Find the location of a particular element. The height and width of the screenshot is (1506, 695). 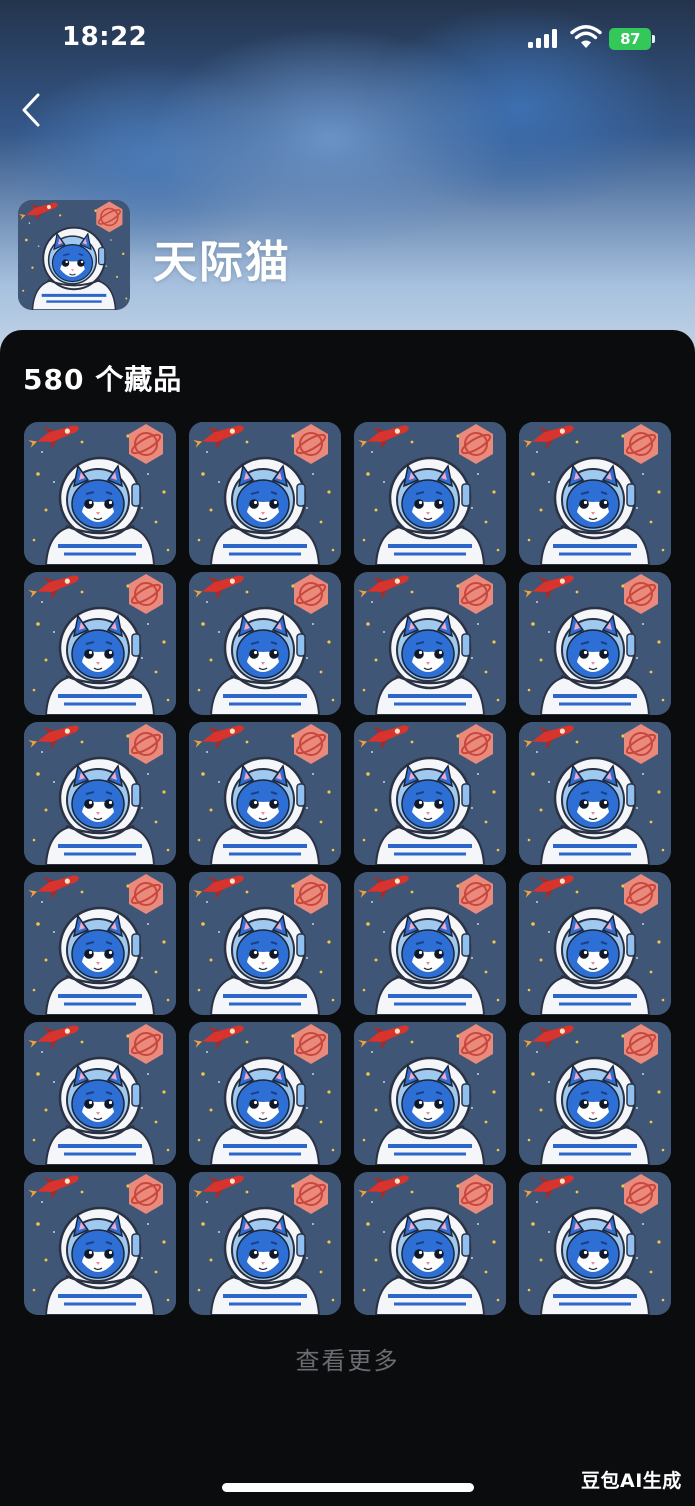

collection-title: 天际猫 is located at coordinates (222, 262).